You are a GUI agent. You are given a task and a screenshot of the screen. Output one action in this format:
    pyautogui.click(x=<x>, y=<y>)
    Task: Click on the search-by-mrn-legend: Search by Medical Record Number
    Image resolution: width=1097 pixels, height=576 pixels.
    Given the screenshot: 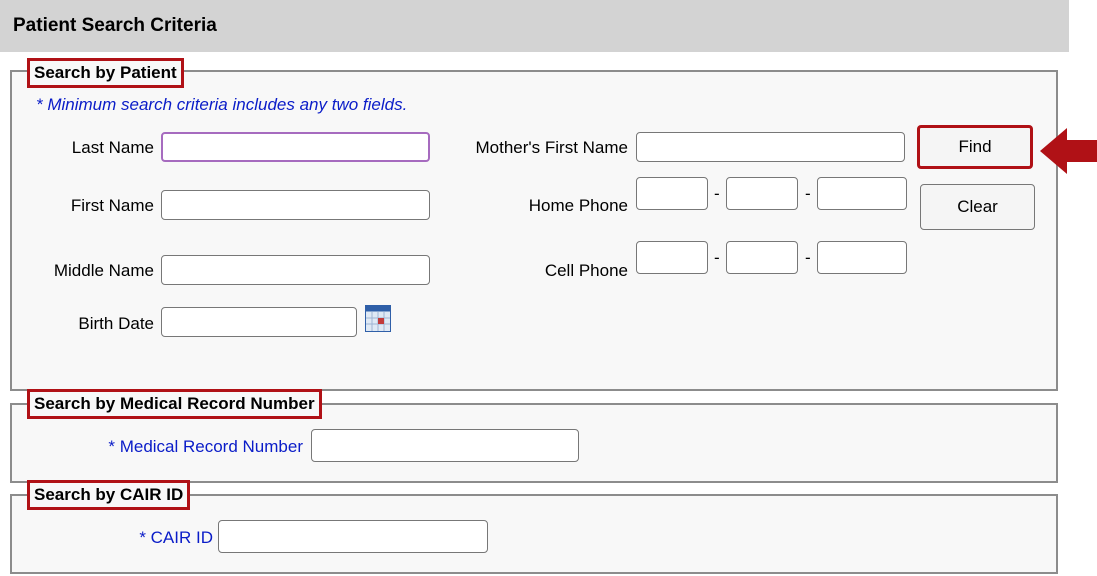 What is the action you would take?
    pyautogui.click(x=174, y=404)
    